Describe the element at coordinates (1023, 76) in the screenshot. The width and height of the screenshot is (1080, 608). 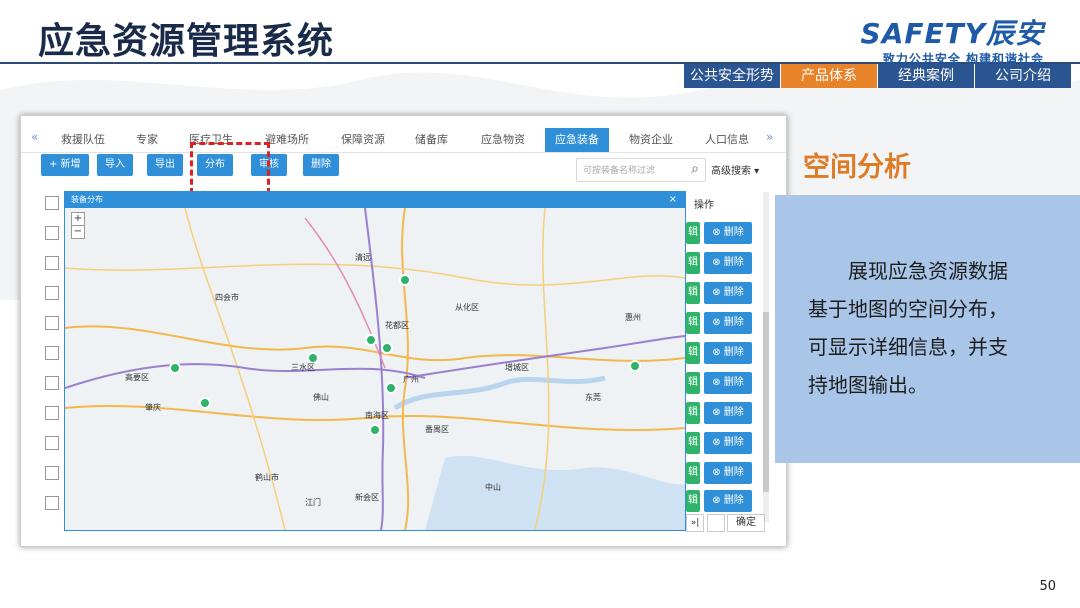
I see `nav-company: 公司介绍` at that location.